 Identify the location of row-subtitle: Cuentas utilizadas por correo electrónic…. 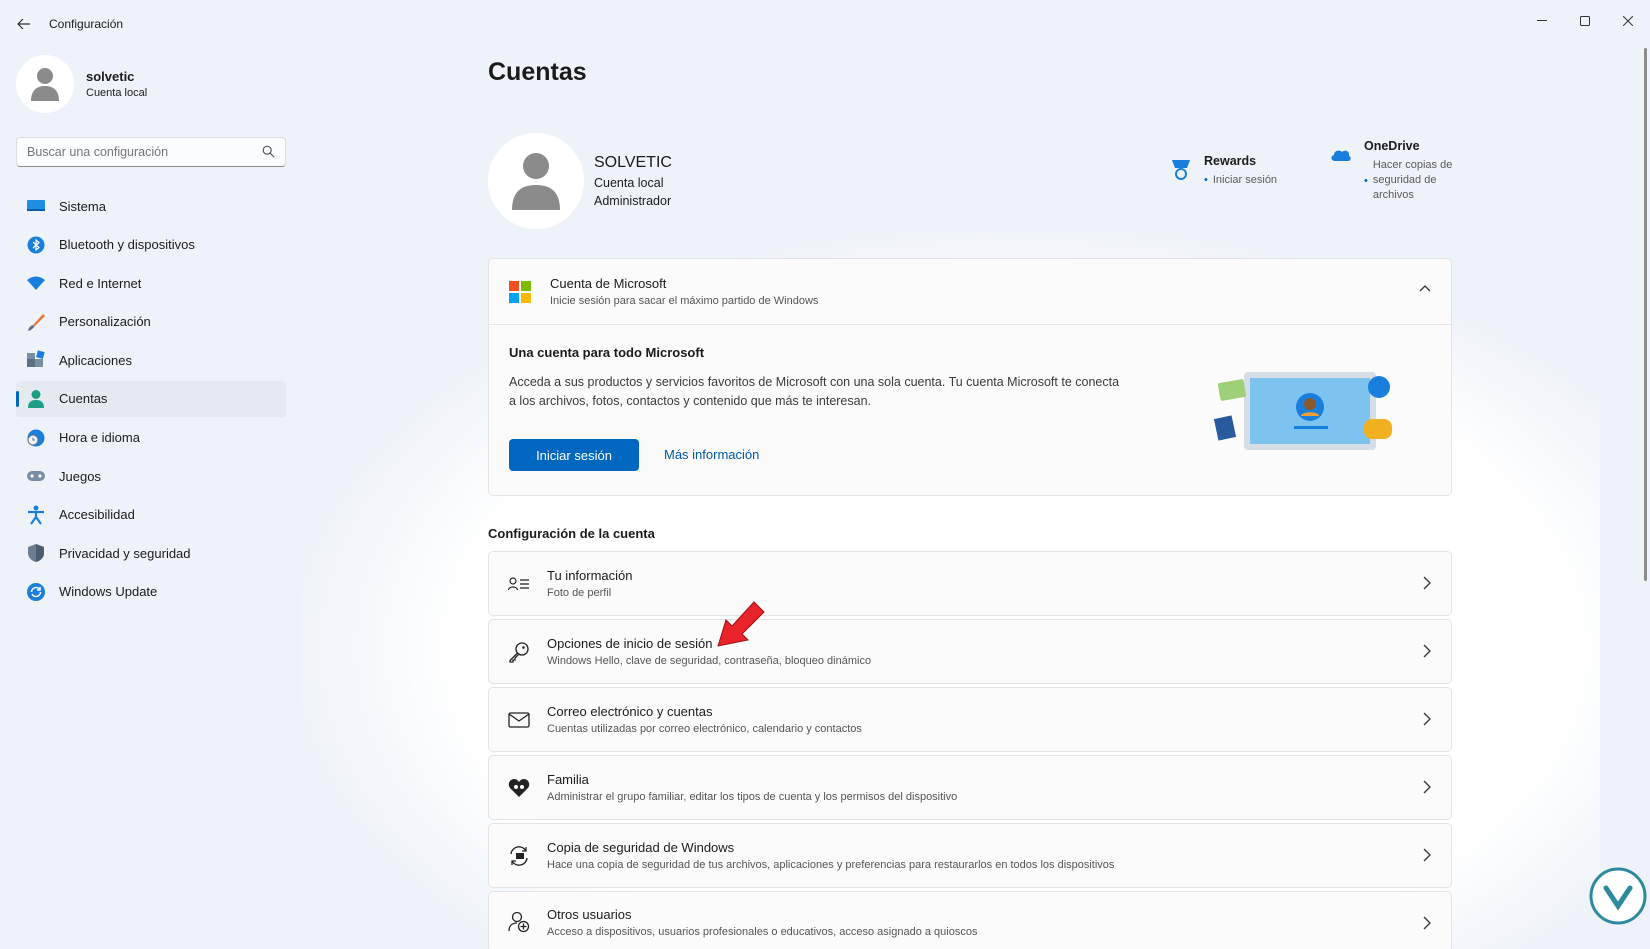
(704, 729).